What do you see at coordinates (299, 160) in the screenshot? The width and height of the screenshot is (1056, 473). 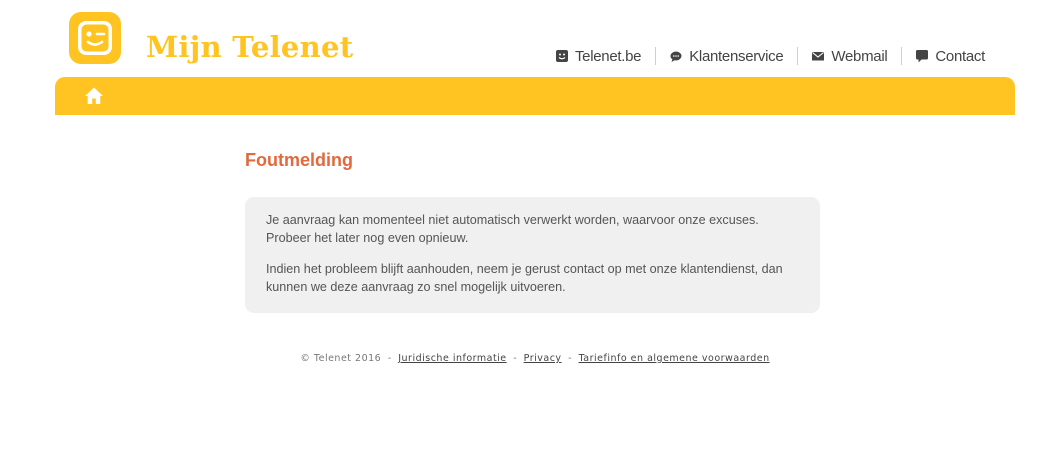 I see `page-title: Foutmelding` at bounding box center [299, 160].